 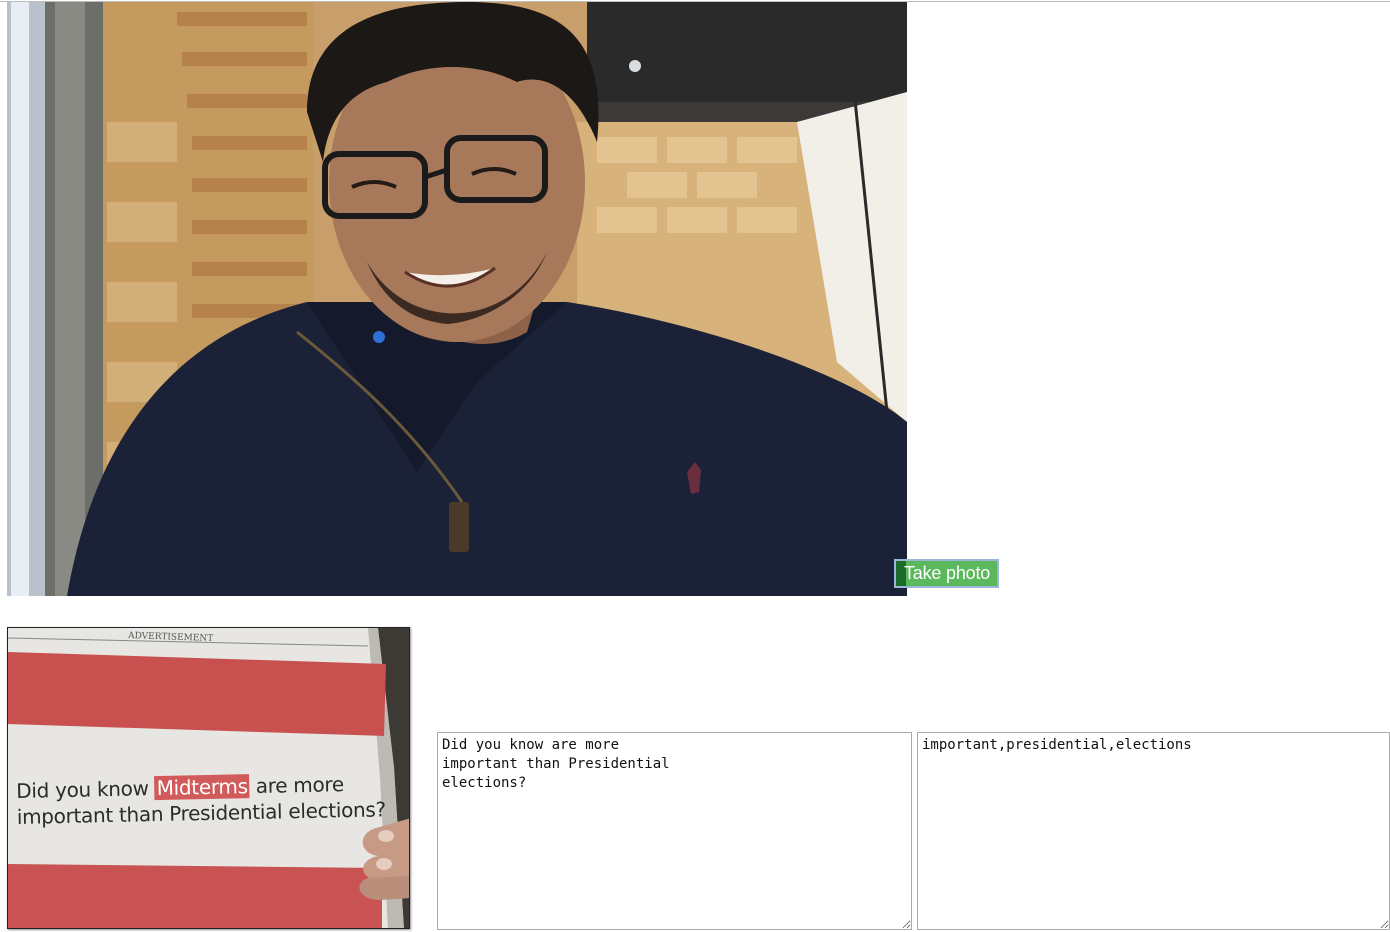 What do you see at coordinates (1153, 831) in the screenshot?
I see `keywords-text-area: important,presidential,elections` at bounding box center [1153, 831].